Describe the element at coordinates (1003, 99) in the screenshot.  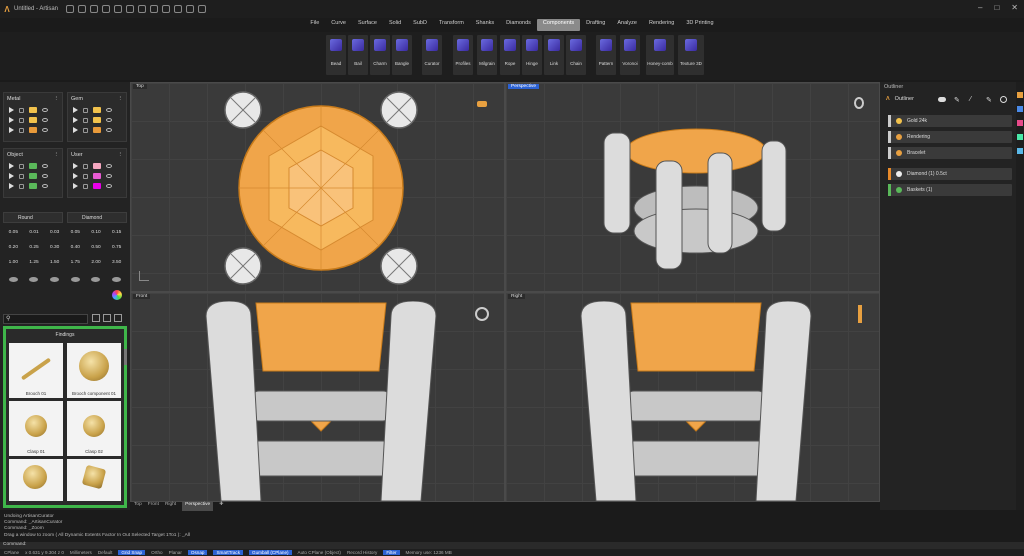
I see `circle-icon` at that location.